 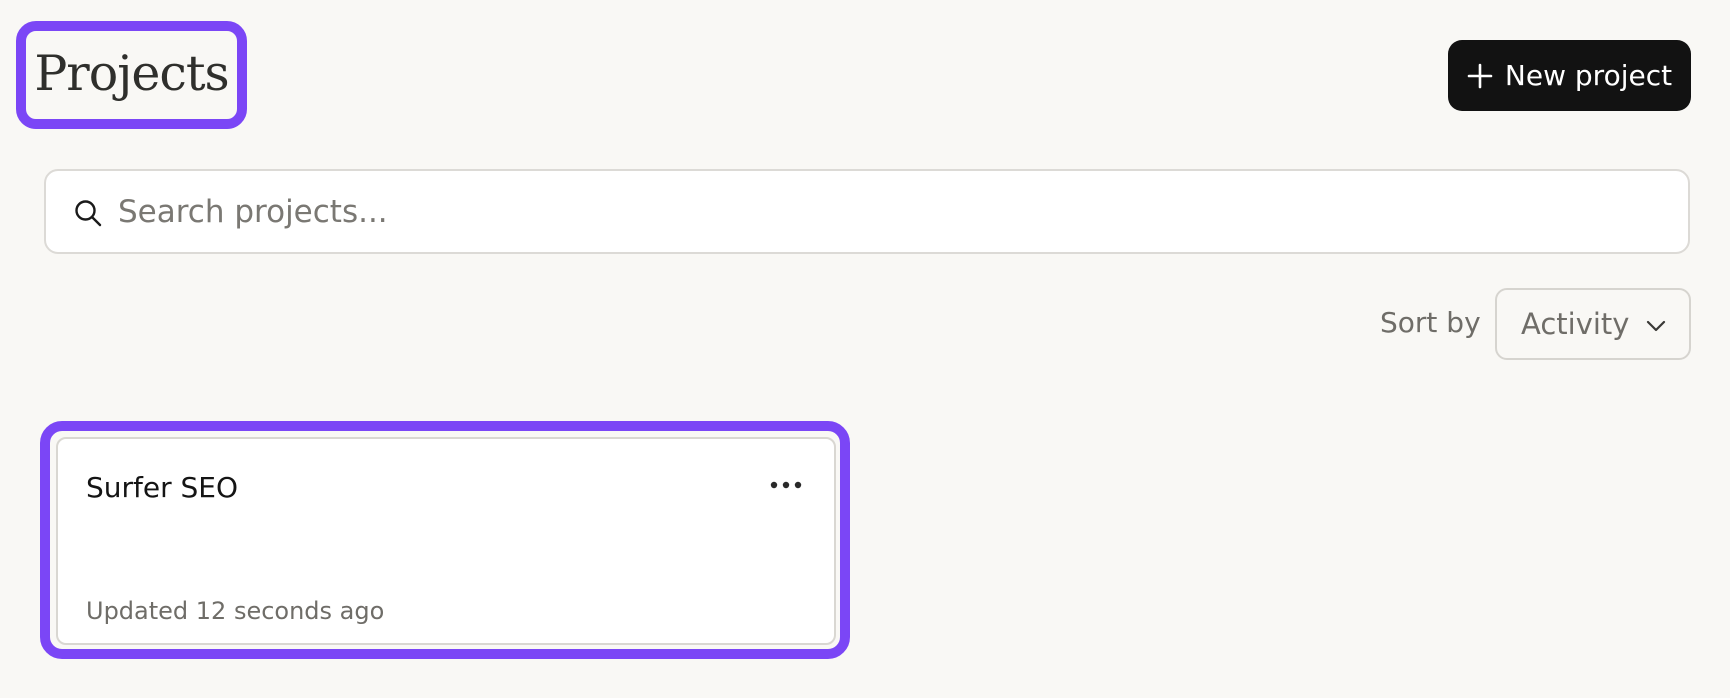 I want to click on sort-selected-value: Activity, so click(x=1575, y=324).